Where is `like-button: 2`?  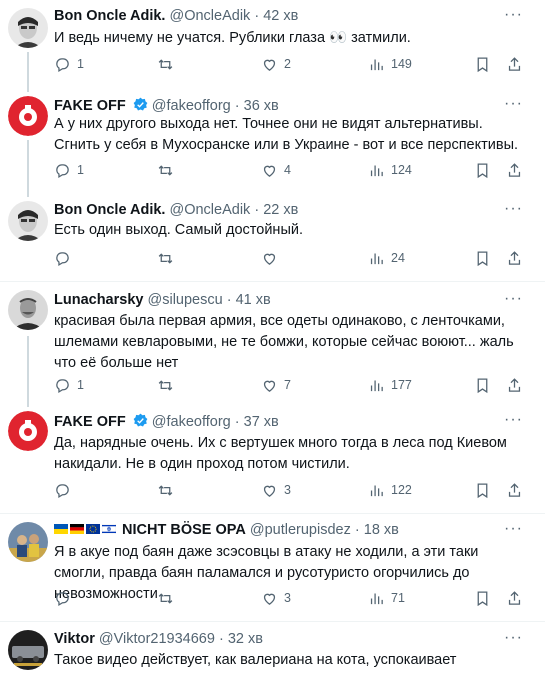 like-button: 2 is located at coordinates (276, 64).